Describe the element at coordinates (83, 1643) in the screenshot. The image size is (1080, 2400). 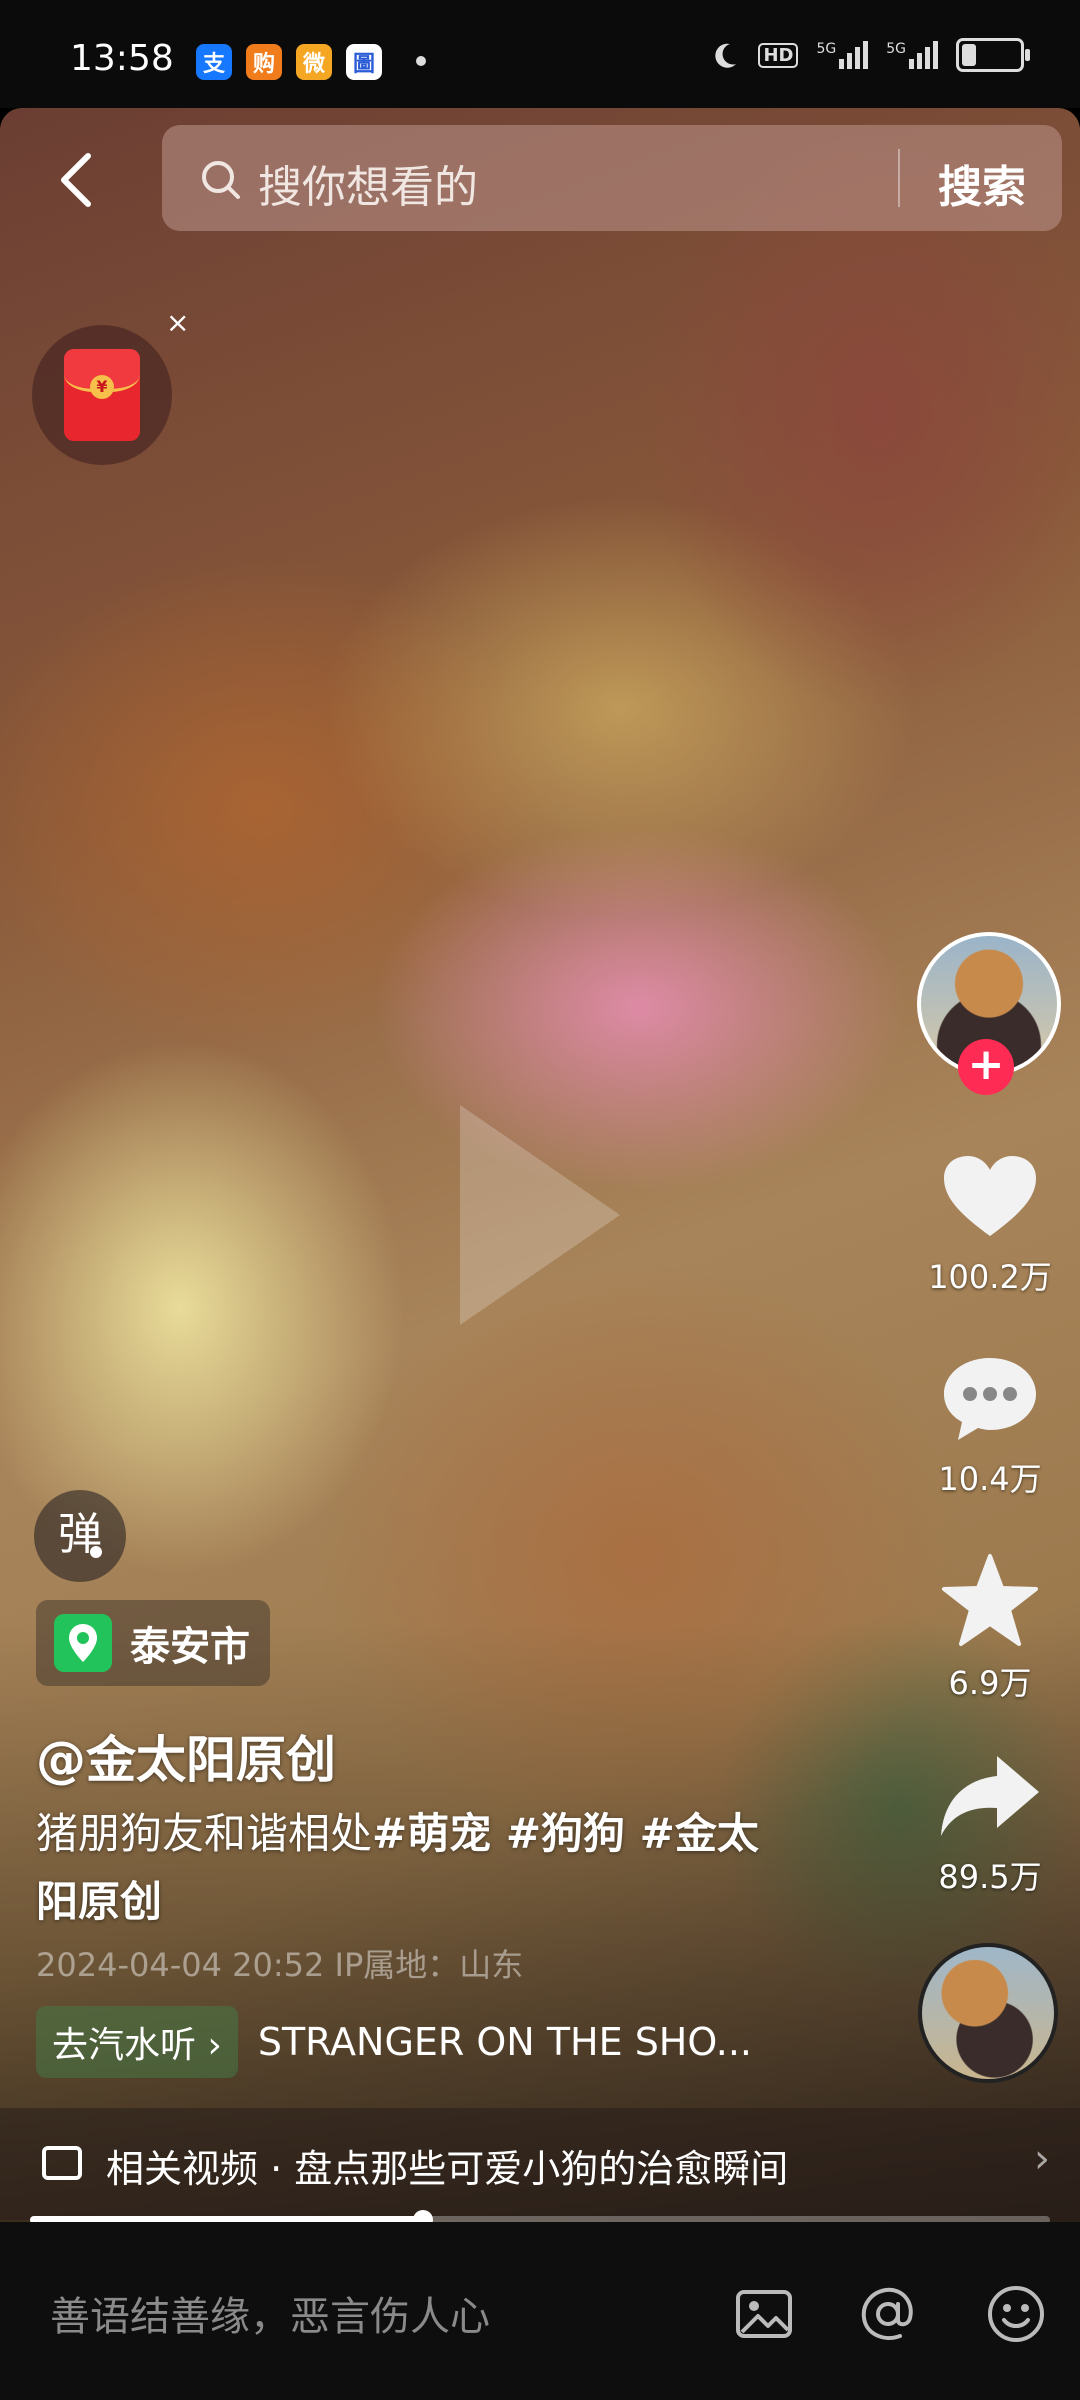
I see `location-pin-icon` at that location.